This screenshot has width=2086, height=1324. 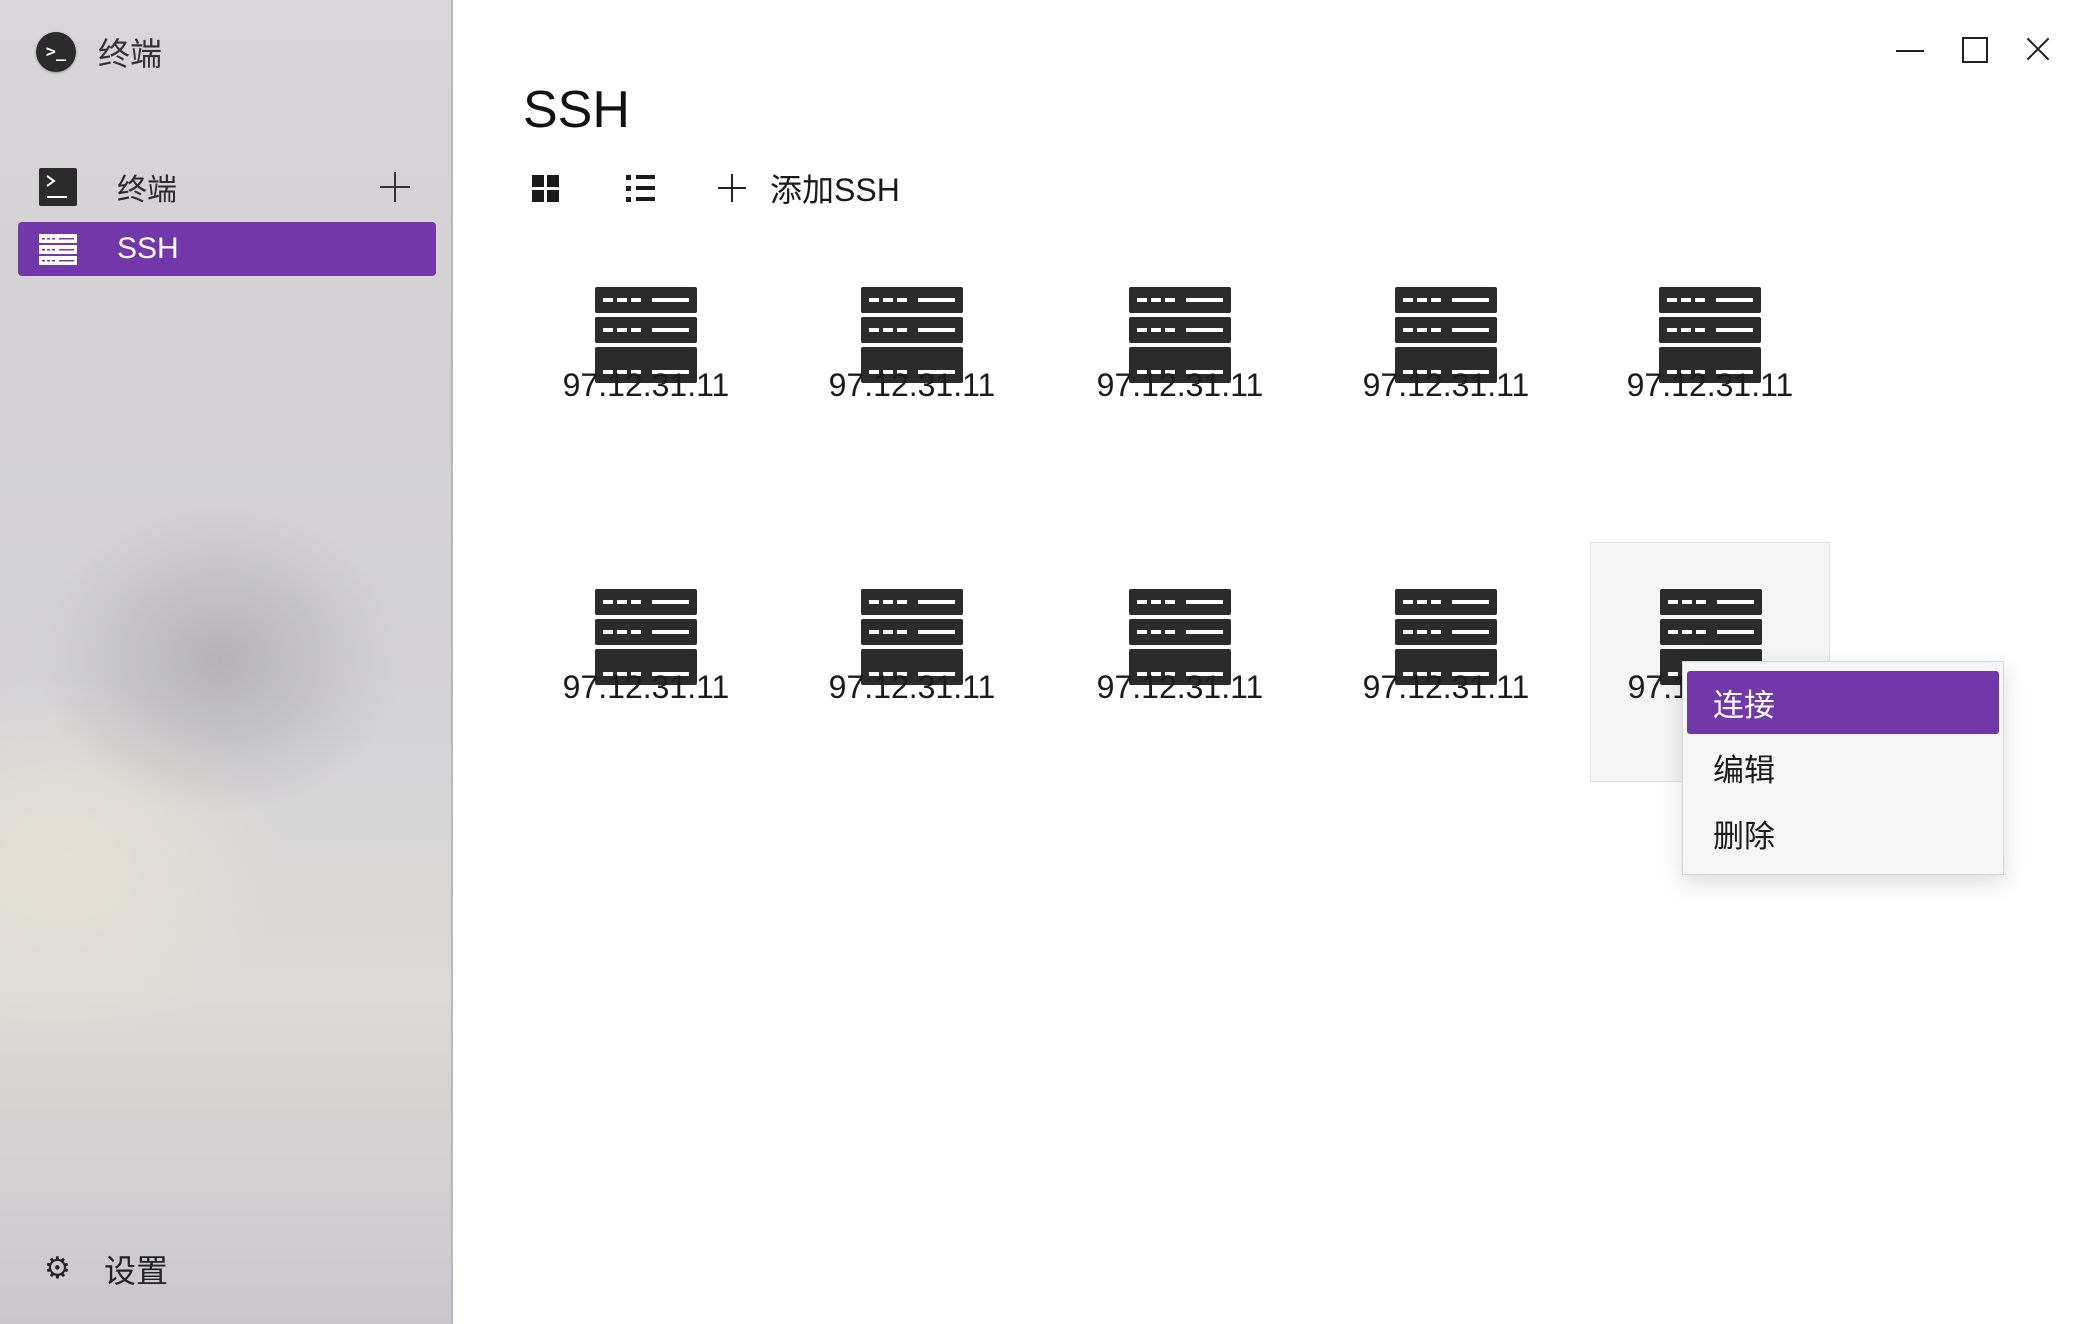 I want to click on menu-item-delete: 删除, so click(x=1843, y=833).